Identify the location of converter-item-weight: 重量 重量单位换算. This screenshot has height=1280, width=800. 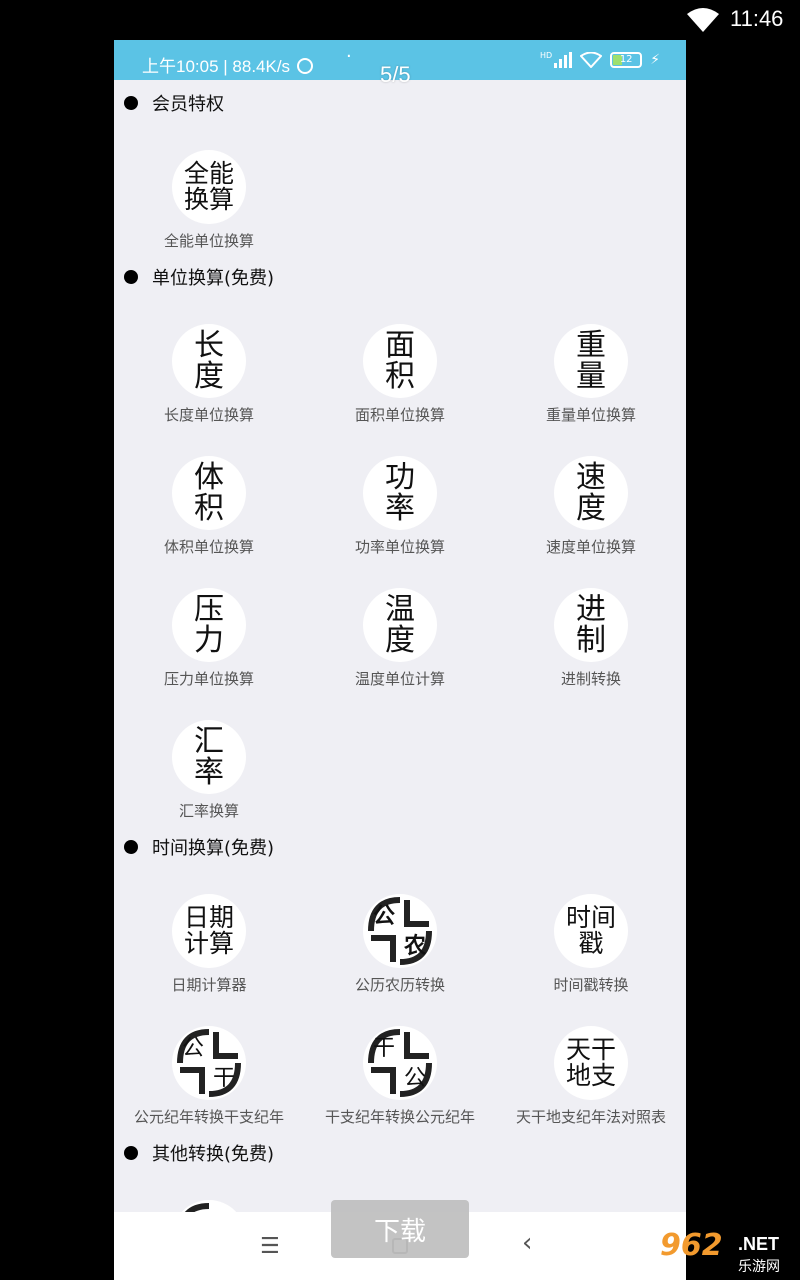
(591, 379).